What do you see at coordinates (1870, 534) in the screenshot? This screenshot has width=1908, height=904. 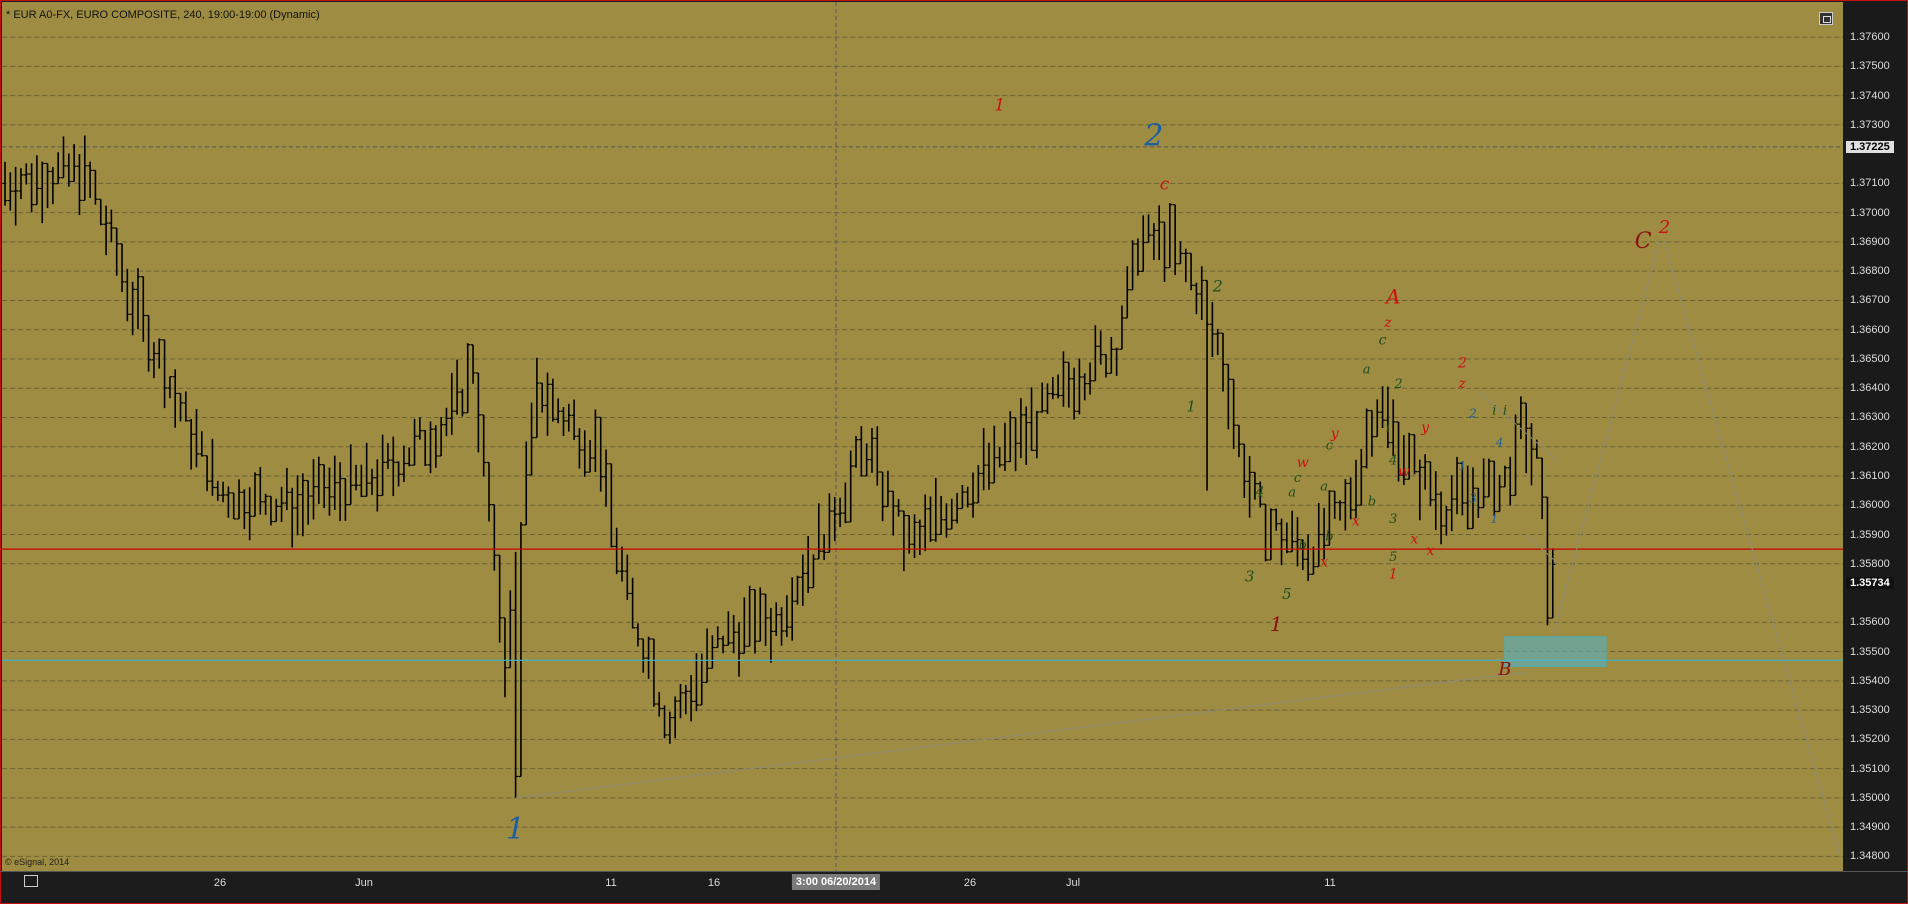 I see `price-tick: 1.35900` at bounding box center [1870, 534].